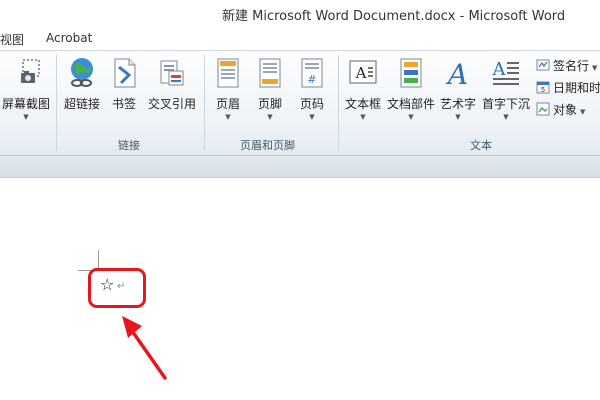 This screenshot has width=600, height=400. What do you see at coordinates (411, 91) in the screenshot?
I see `quick-parts-button: 文档部件 ▼` at bounding box center [411, 91].